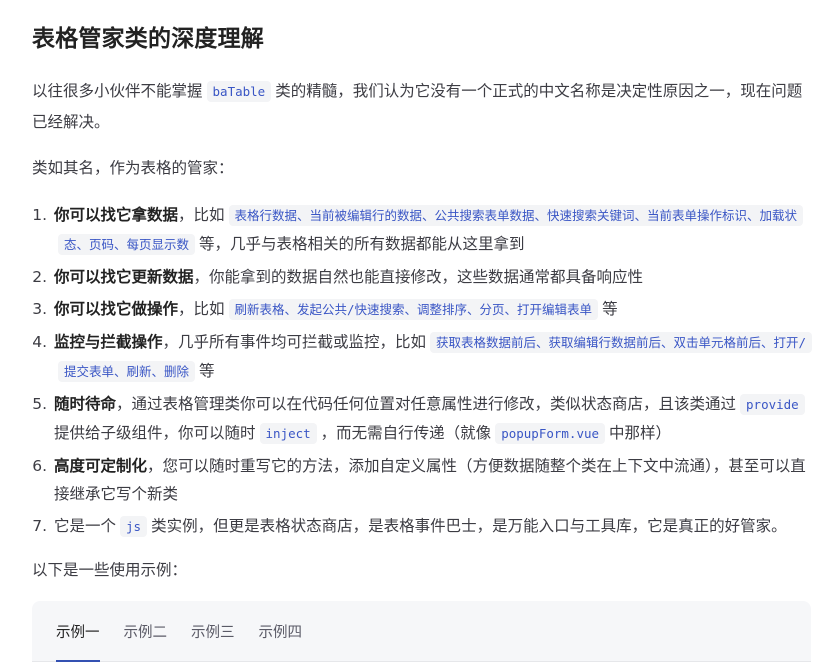  I want to click on tab-example-3: 示例三, so click(213, 631).